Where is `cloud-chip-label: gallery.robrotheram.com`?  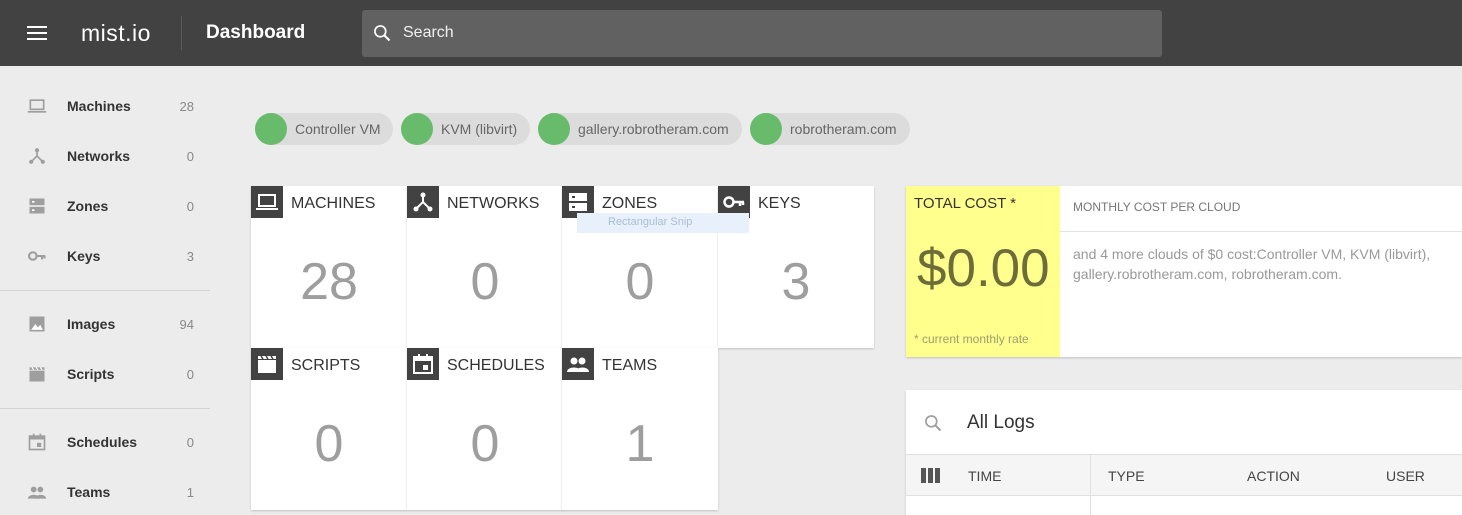
cloud-chip-label: gallery.robrotheram.com is located at coordinates (653, 129).